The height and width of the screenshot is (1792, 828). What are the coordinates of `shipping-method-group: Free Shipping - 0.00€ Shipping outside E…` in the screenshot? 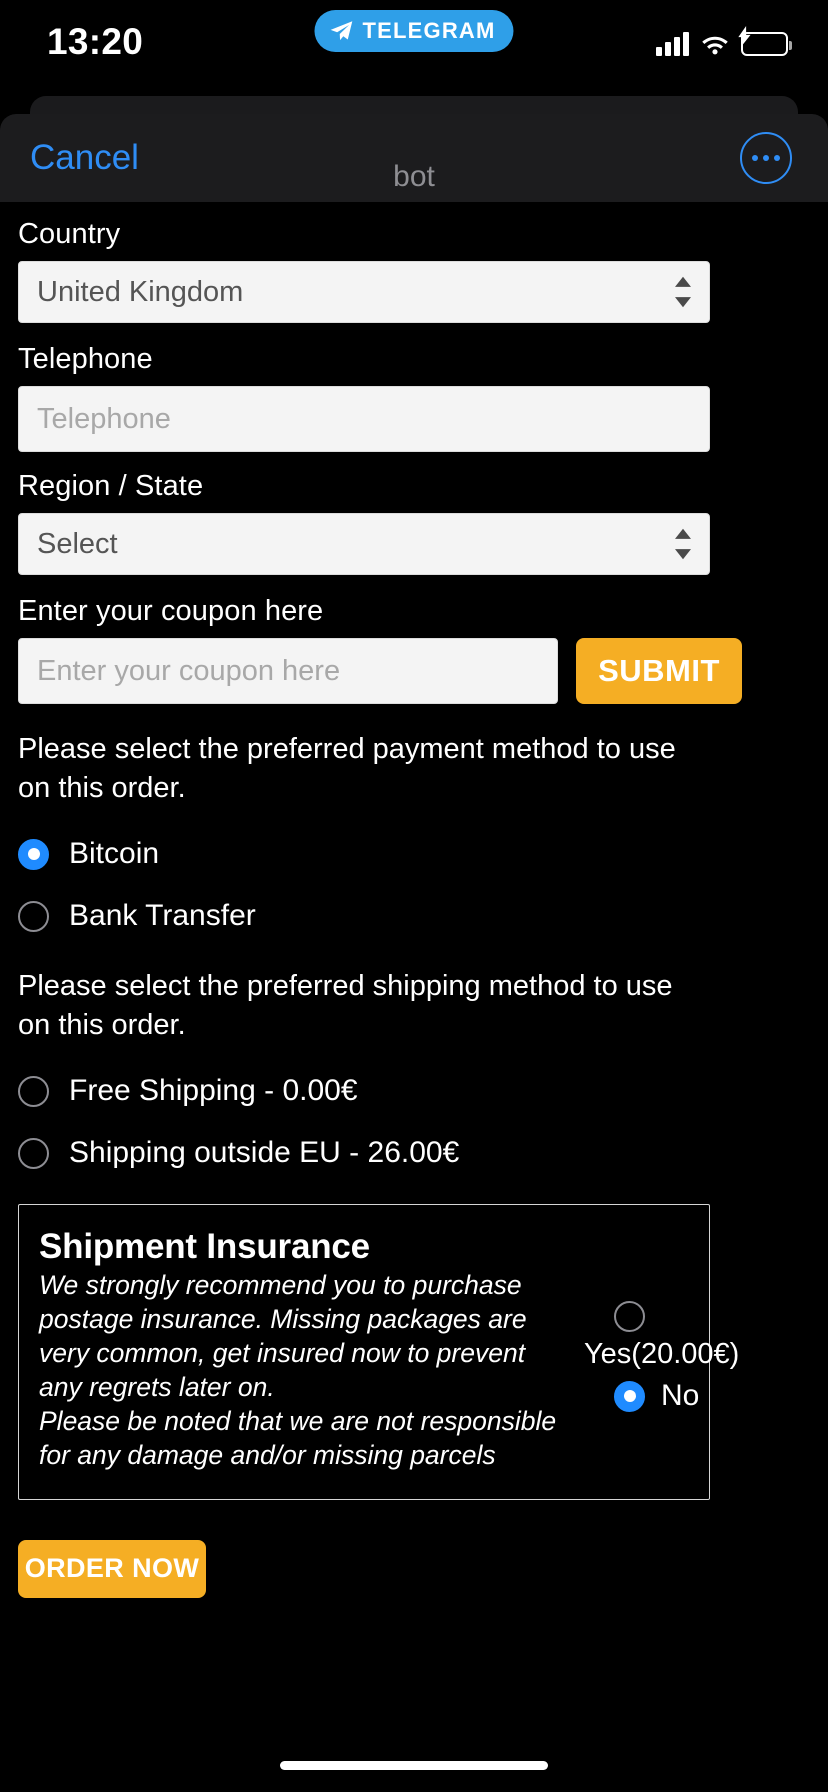 It's located at (414, 1122).